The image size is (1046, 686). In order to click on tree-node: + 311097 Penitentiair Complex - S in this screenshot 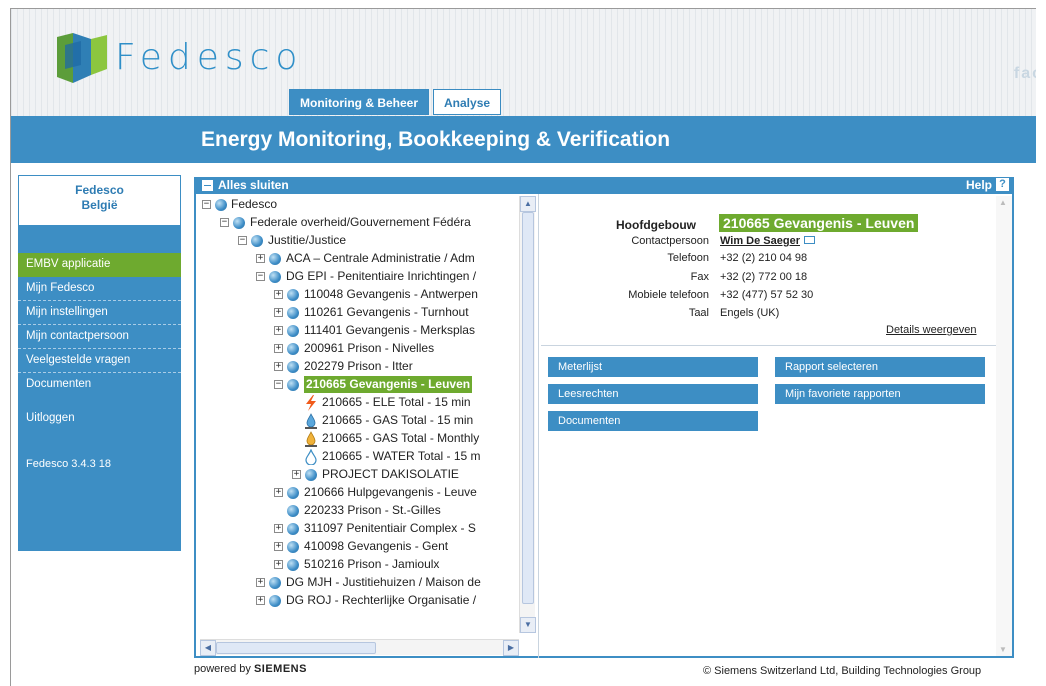, I will do `click(360, 529)`.